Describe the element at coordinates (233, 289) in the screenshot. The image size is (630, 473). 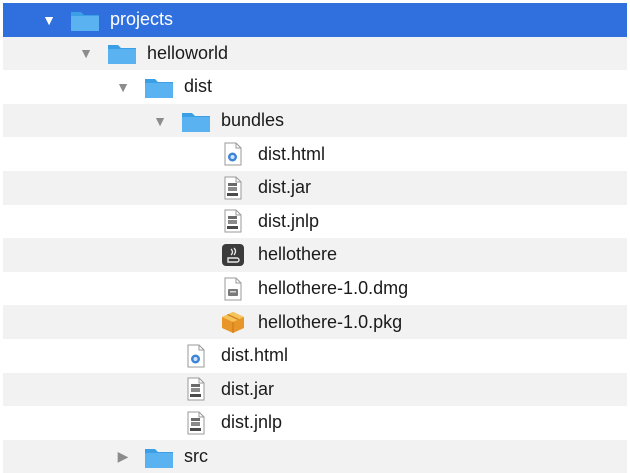
I see `dmg-file-icon` at that location.